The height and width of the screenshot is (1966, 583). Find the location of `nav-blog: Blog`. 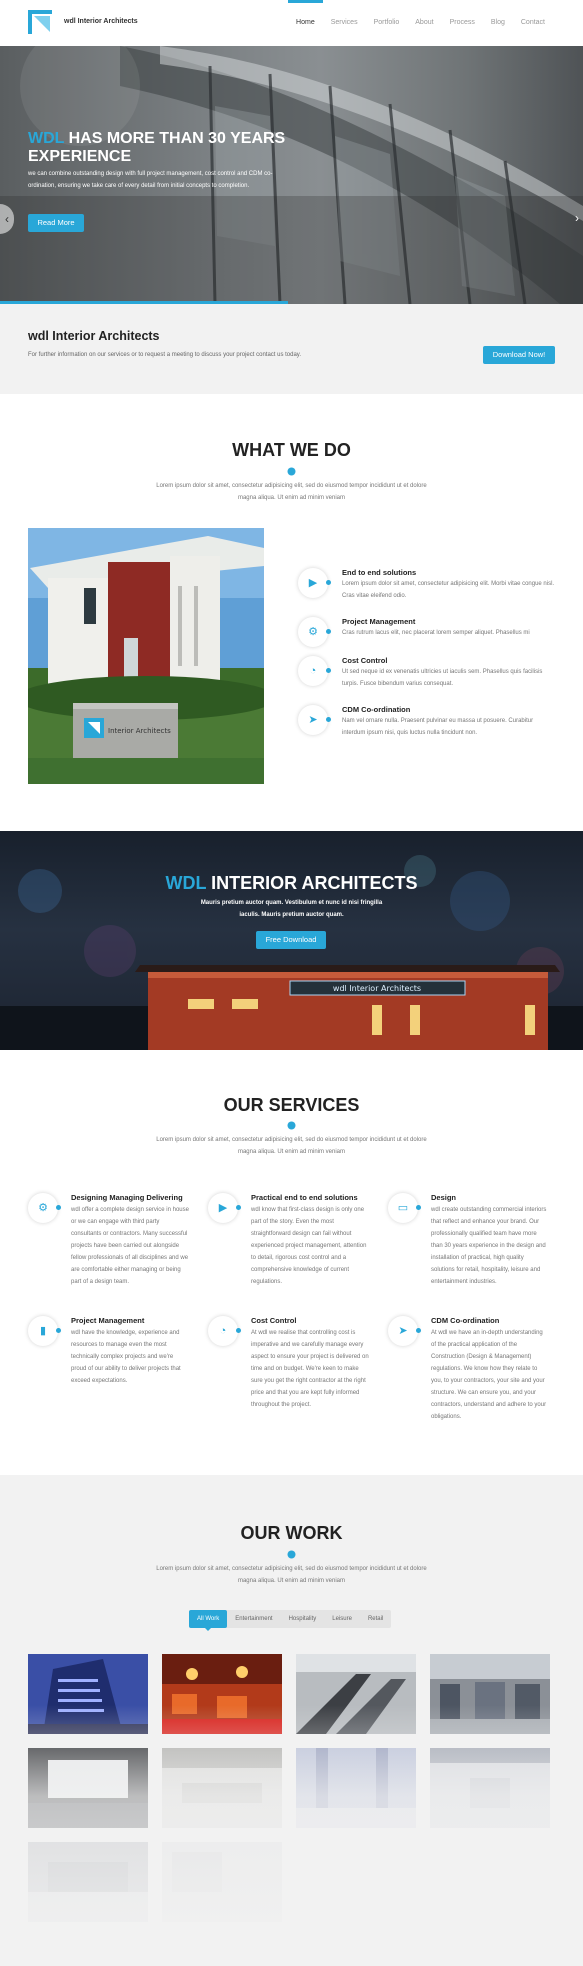

nav-blog: Blog is located at coordinates (498, 23).